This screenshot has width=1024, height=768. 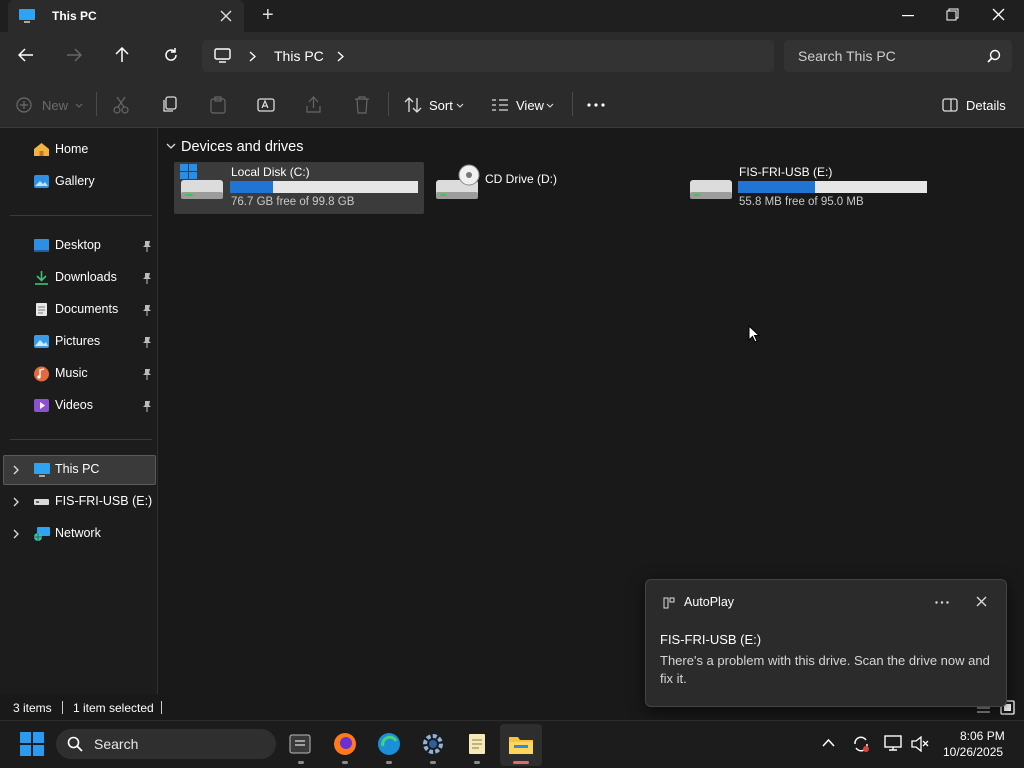 I want to click on sync-icon, so click(x=861, y=744).